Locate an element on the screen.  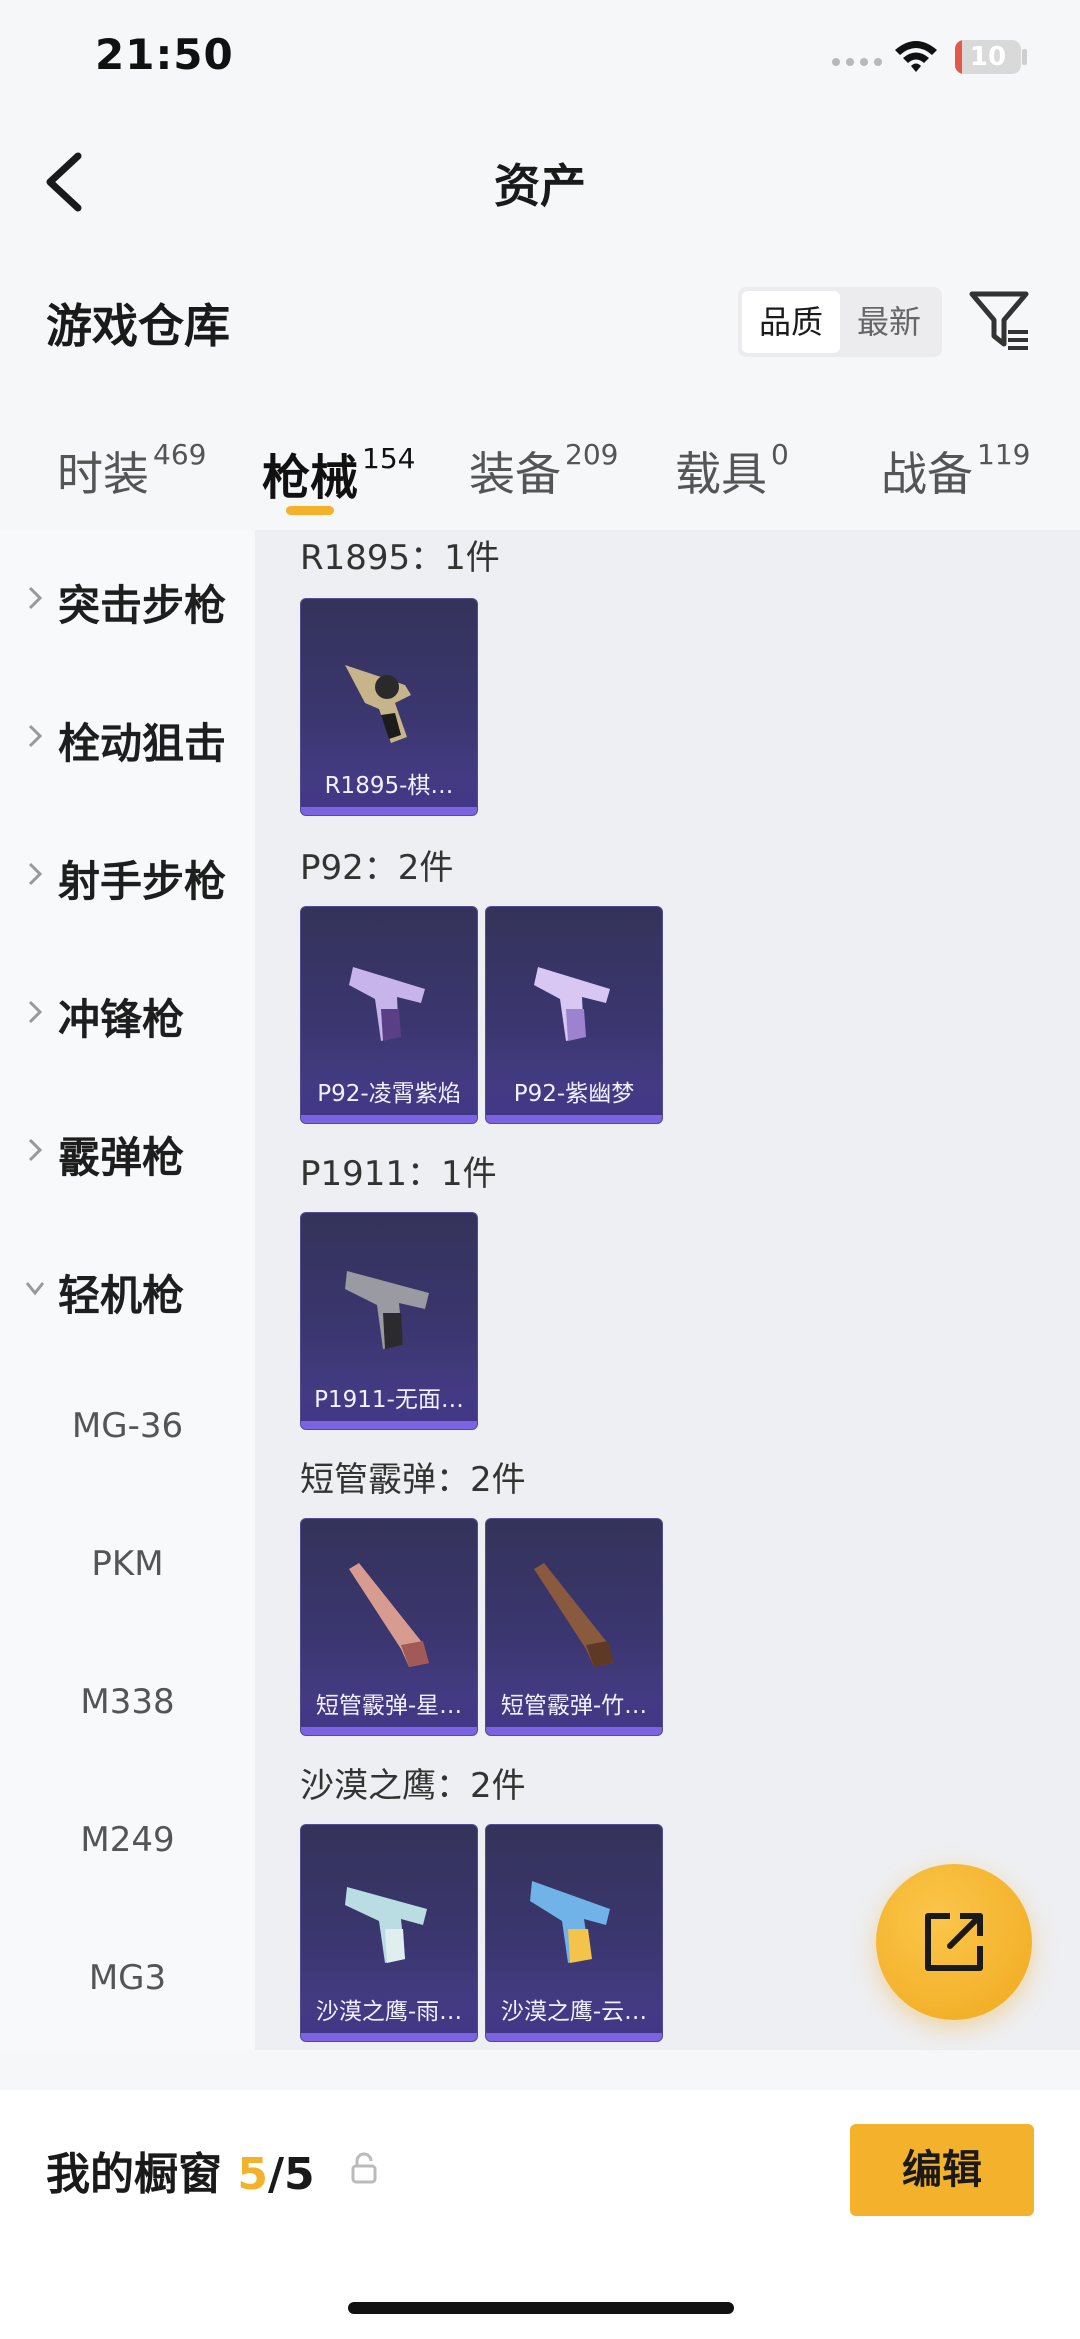
sidebar-item-marksman-rifle: 射手步枪 is located at coordinates (127, 876).